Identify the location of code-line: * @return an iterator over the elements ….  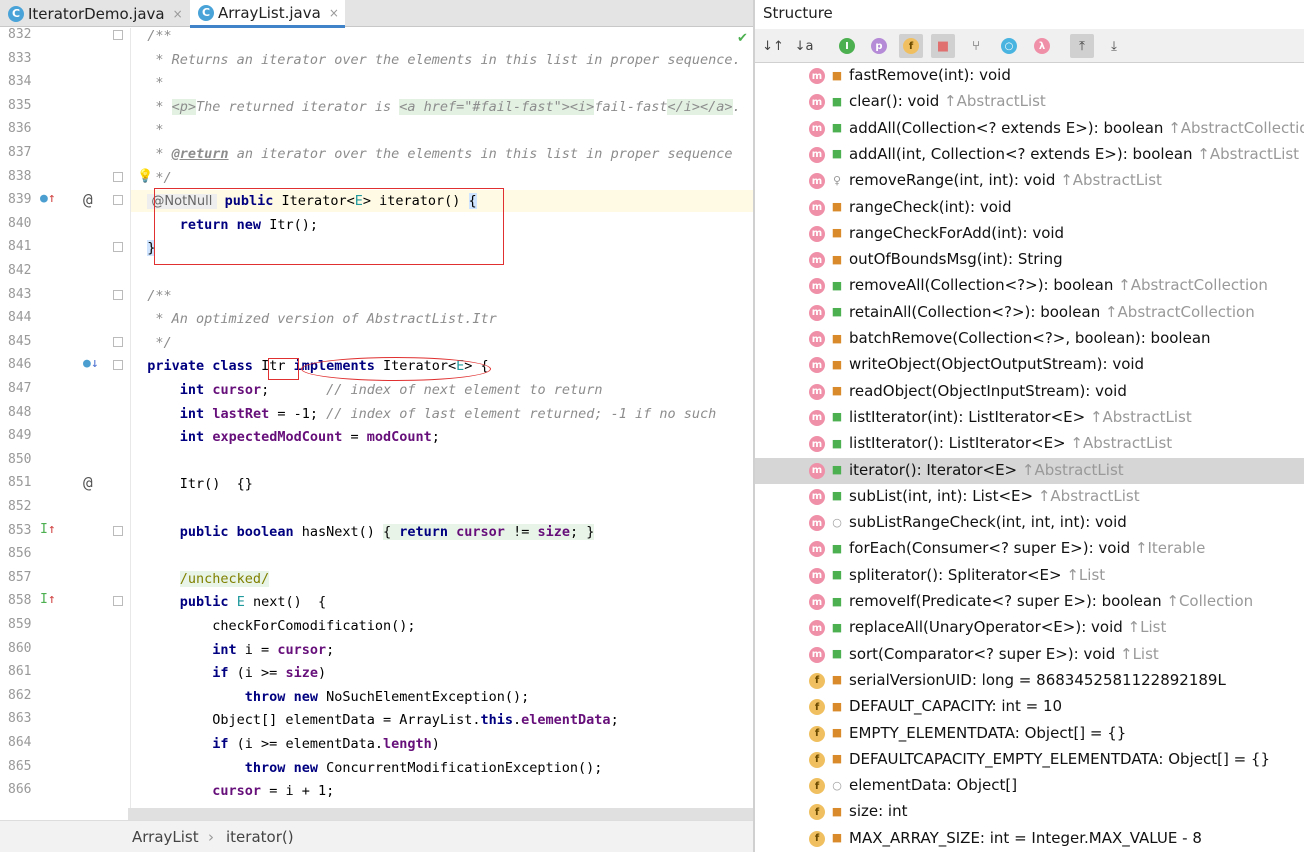
(442, 154).